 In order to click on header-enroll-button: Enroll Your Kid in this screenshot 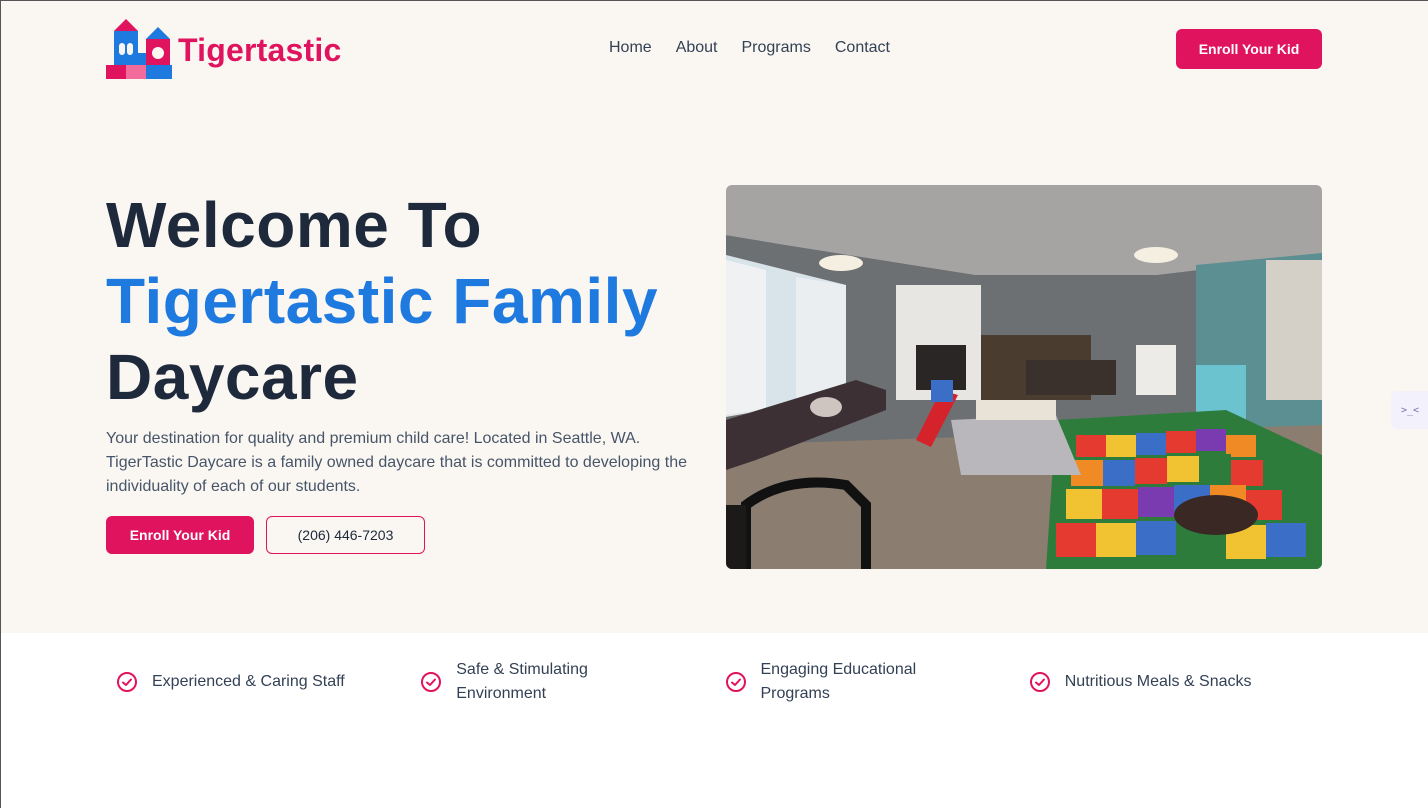, I will do `click(1249, 49)`.